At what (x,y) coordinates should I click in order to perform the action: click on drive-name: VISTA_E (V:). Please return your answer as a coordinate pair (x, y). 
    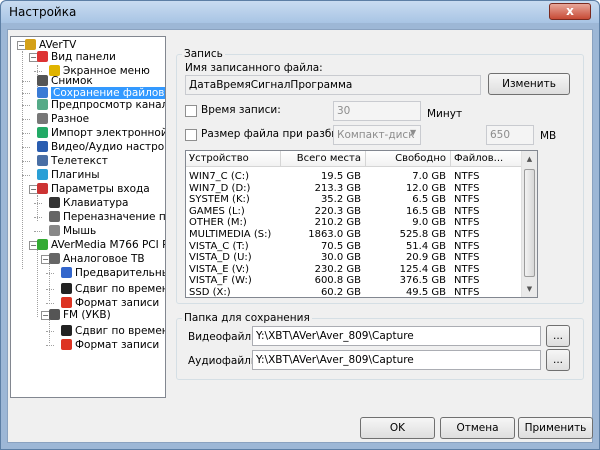
    Looking at the image, I should click on (232, 270).